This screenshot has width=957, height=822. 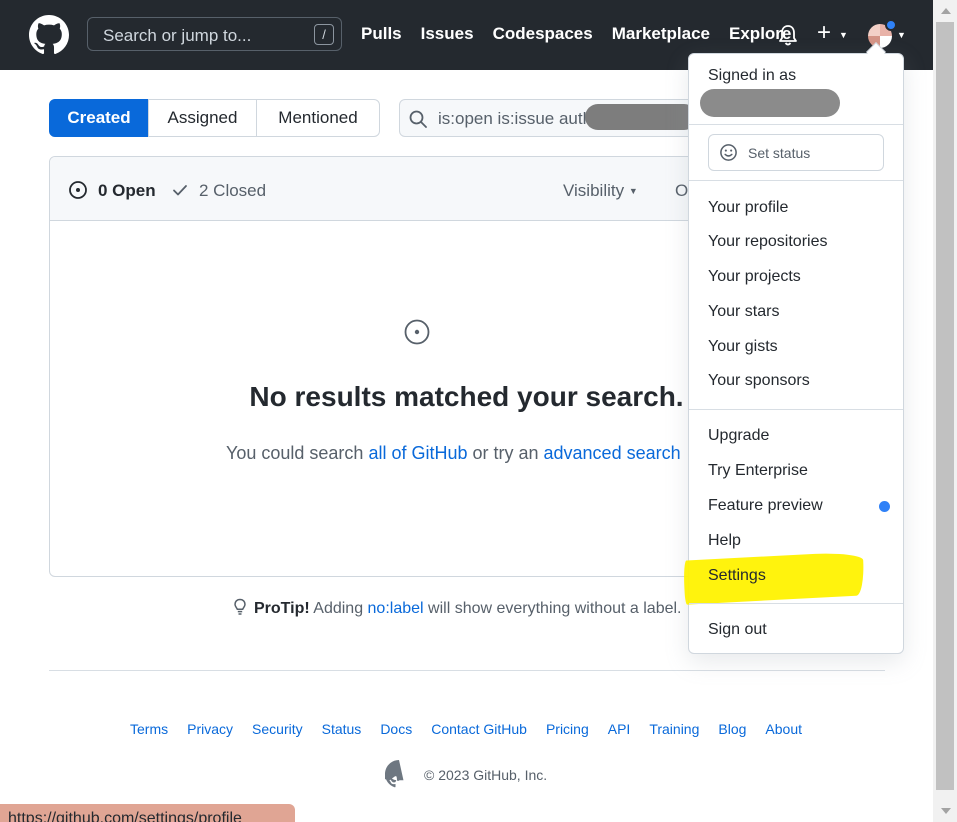 I want to click on menu-item-your-sponsors: Your sponsors, so click(x=759, y=381).